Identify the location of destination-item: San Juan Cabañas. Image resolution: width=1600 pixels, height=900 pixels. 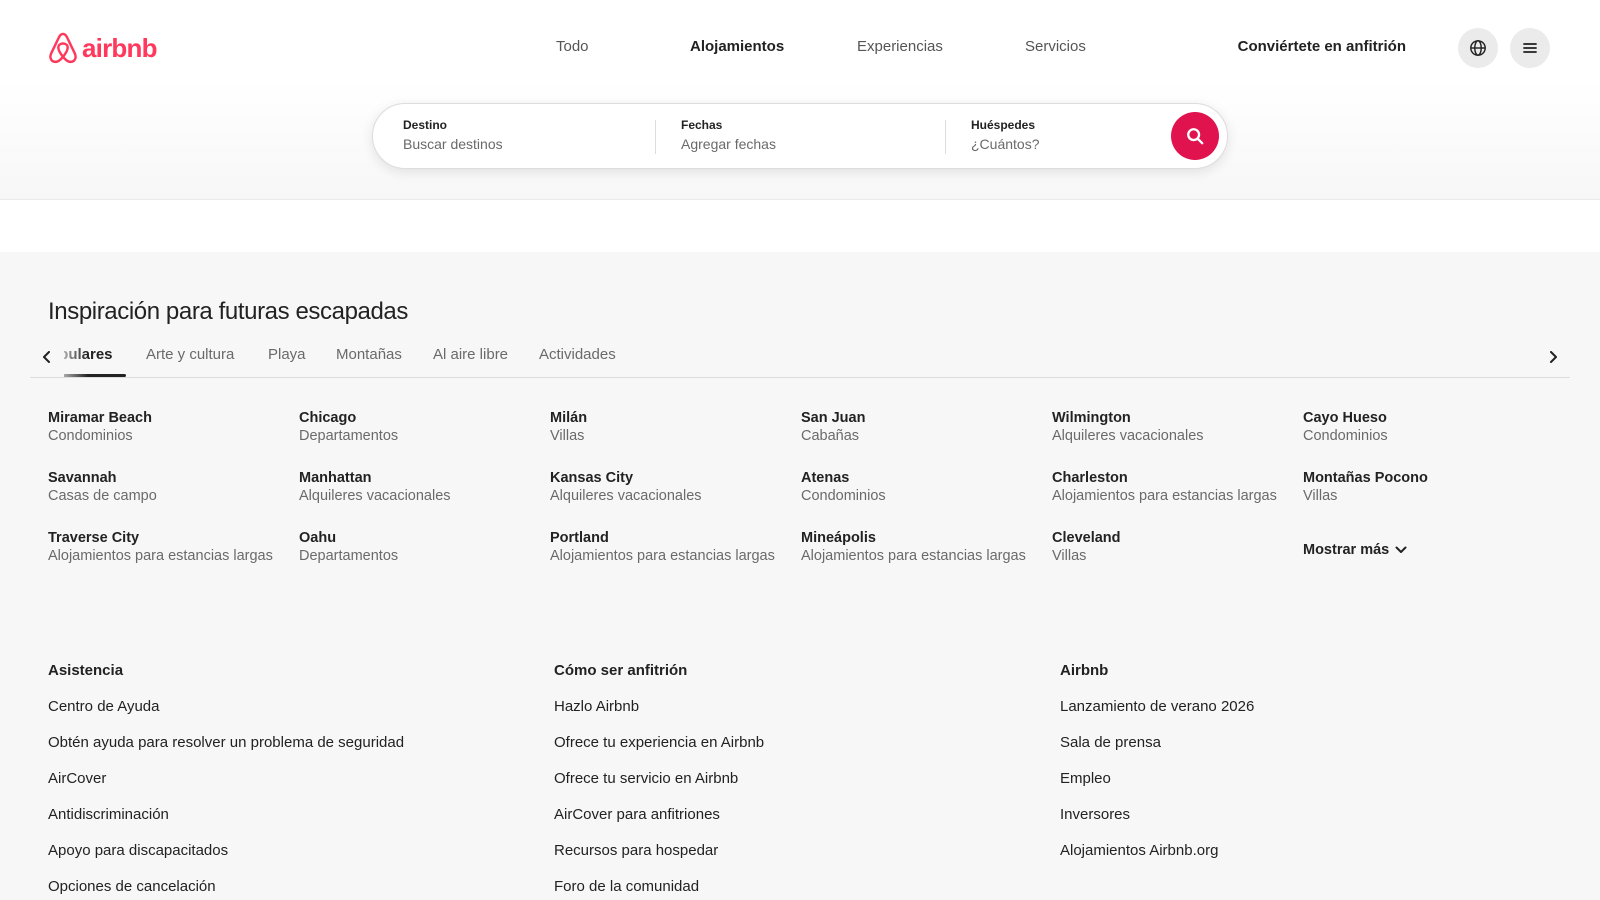
(926, 430).